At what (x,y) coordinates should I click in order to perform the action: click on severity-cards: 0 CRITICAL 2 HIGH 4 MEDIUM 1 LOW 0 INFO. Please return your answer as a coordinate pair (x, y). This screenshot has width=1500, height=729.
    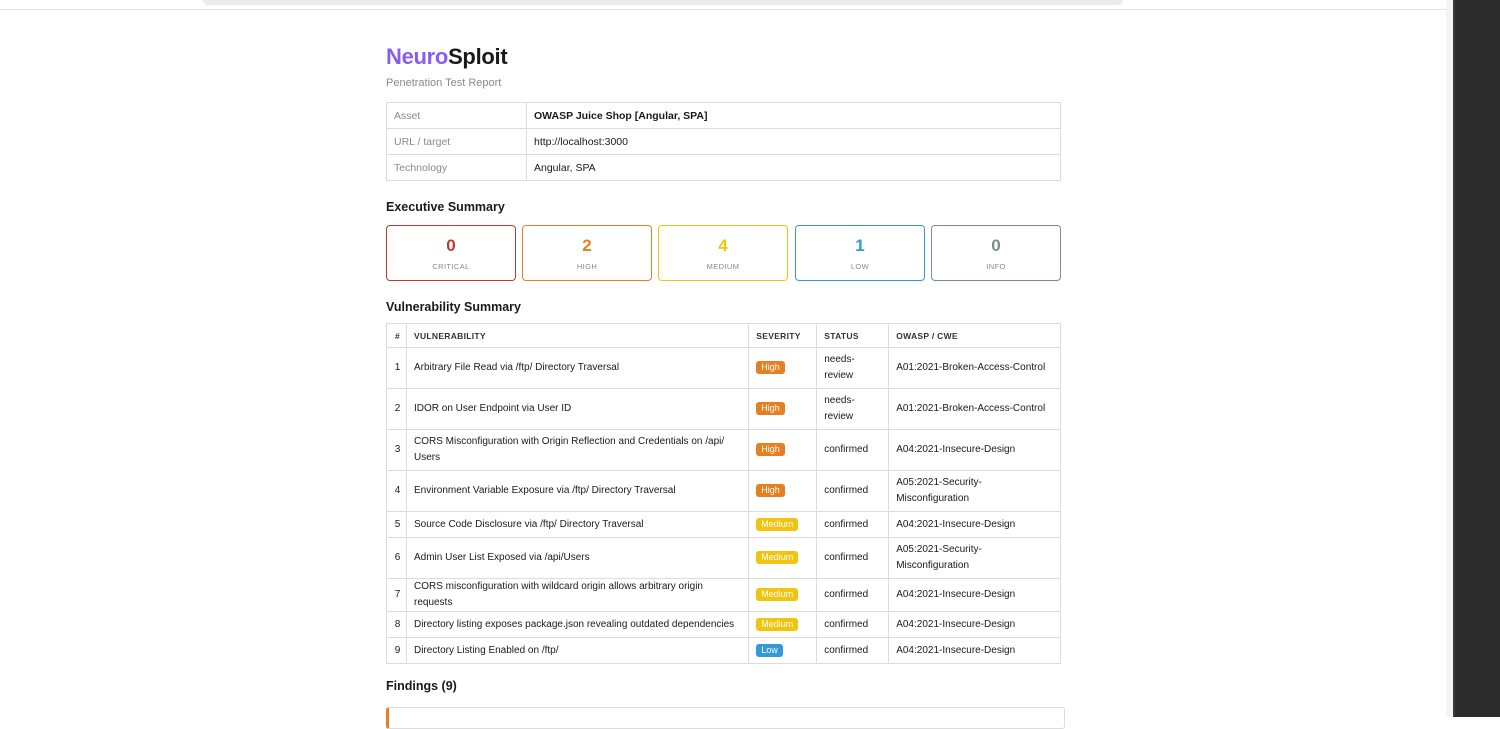
    Looking at the image, I should click on (723, 253).